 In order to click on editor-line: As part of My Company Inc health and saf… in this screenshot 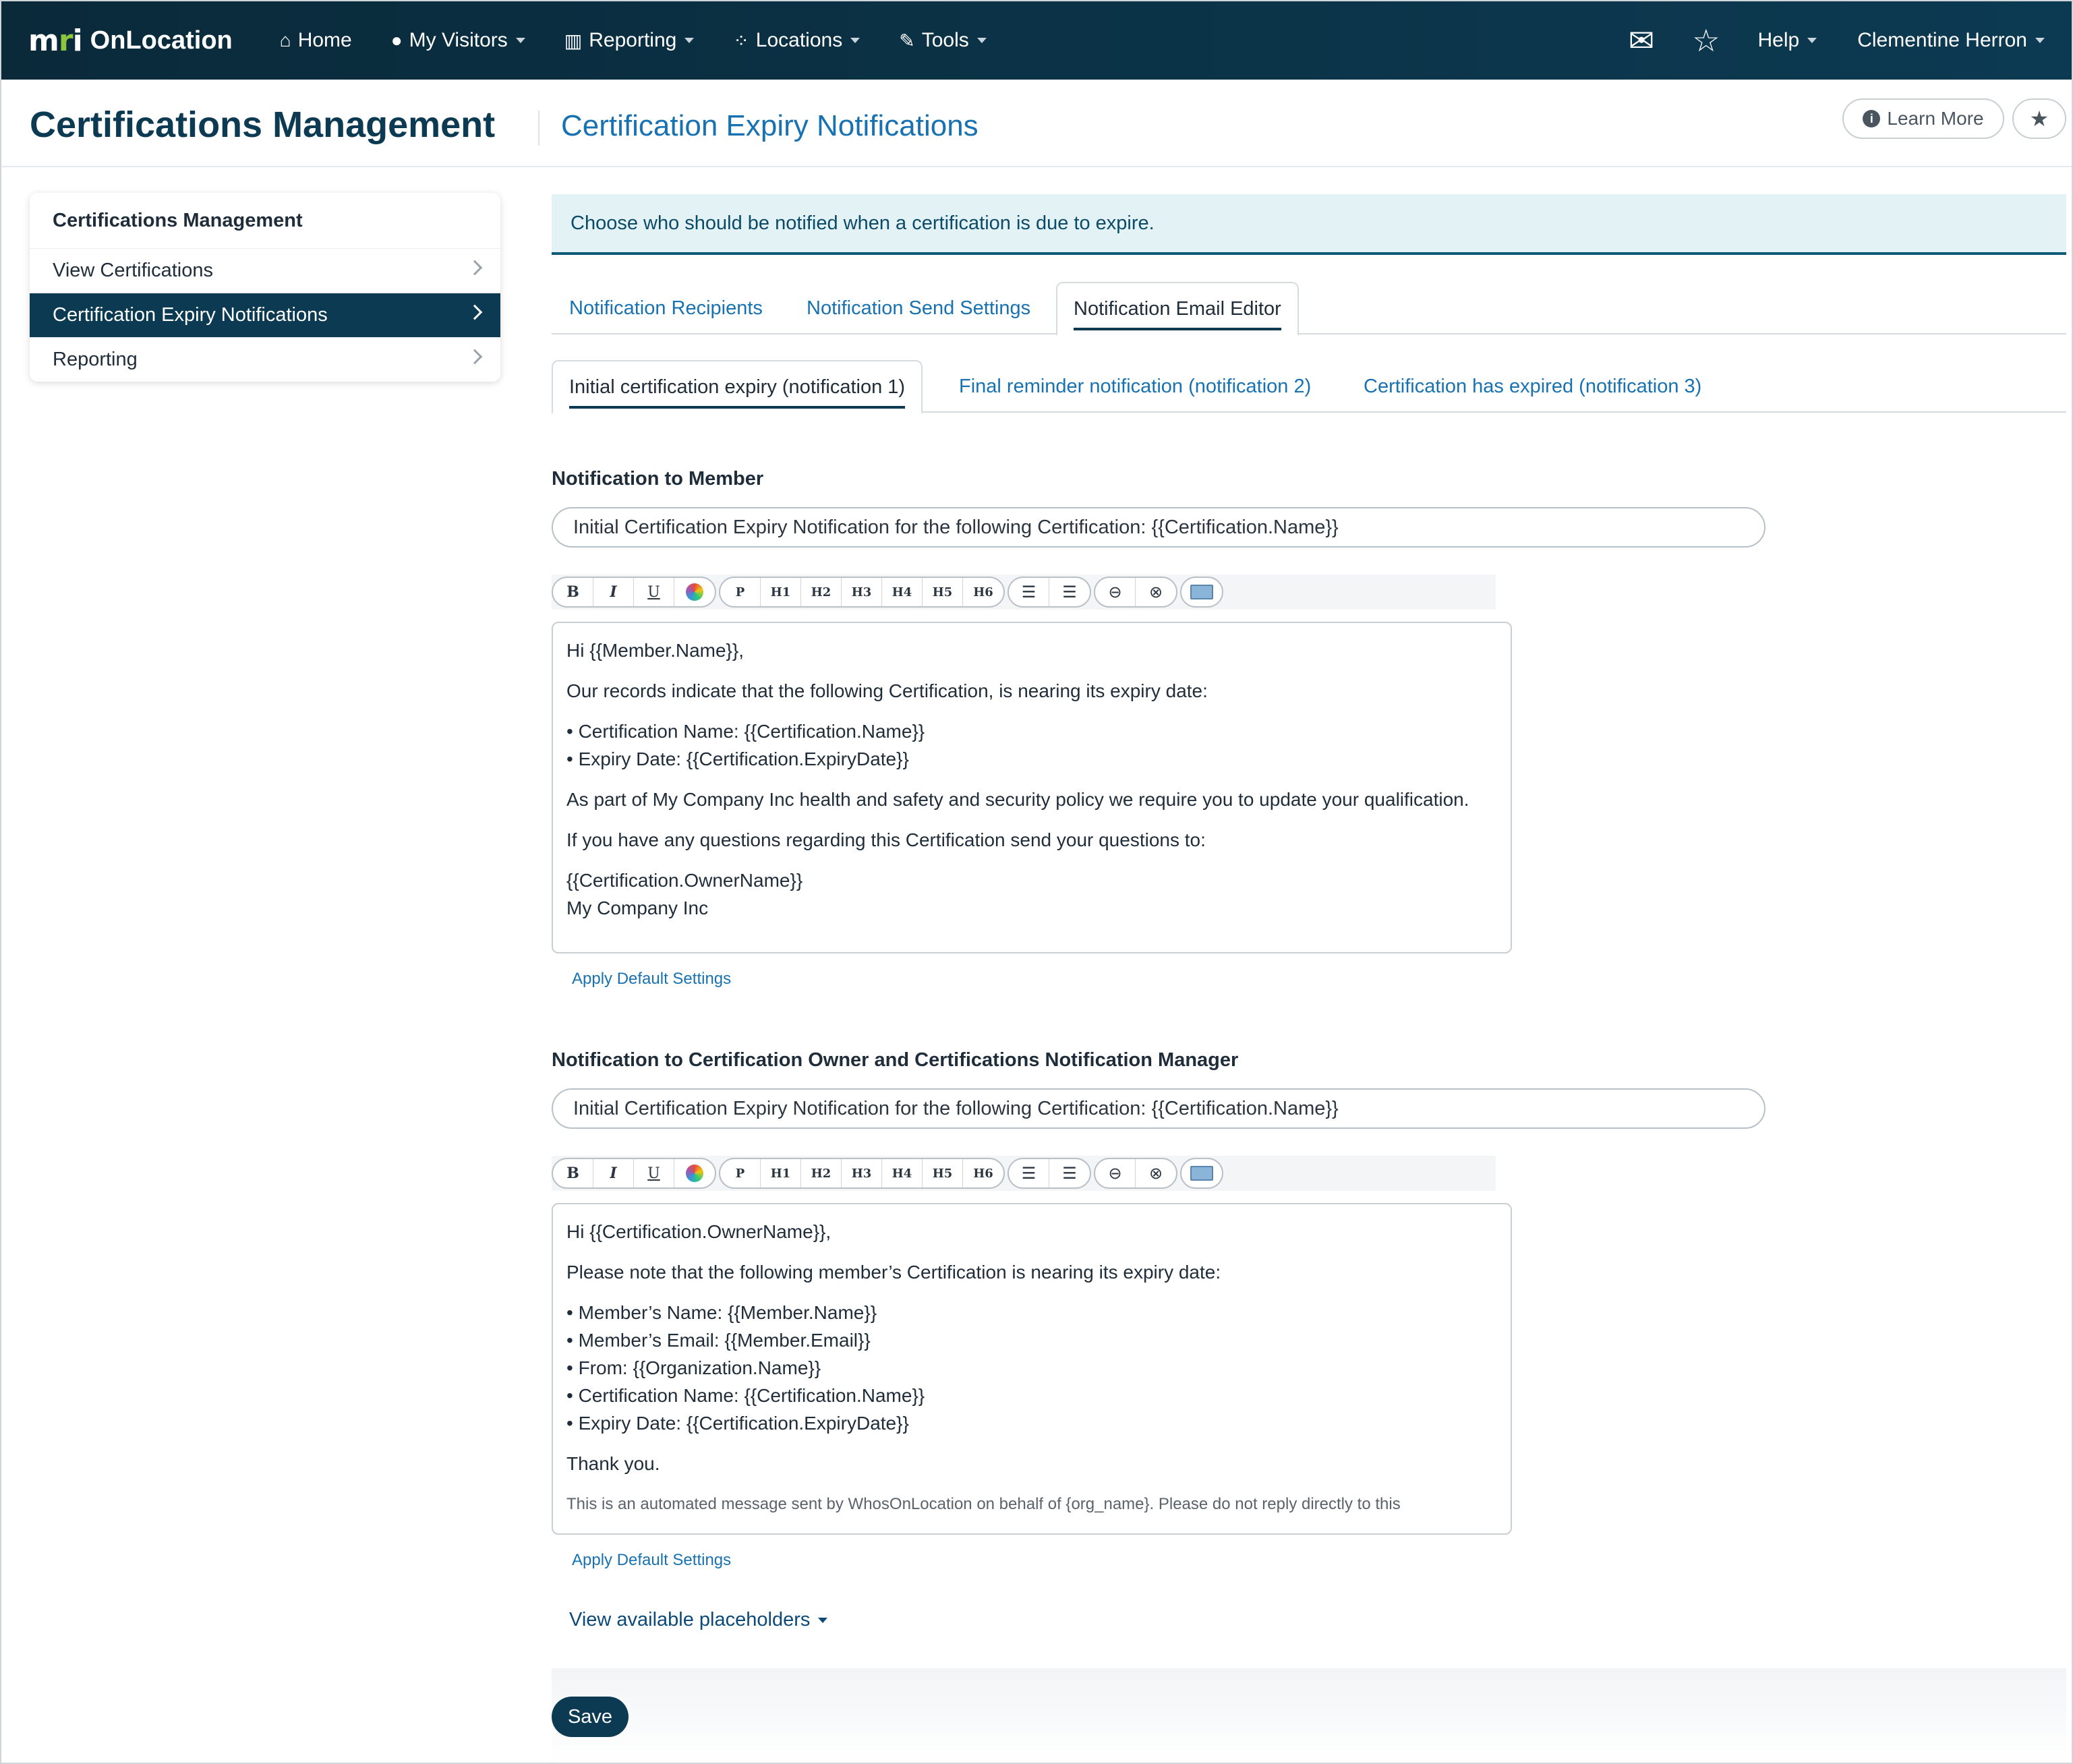, I will do `click(1017, 799)`.